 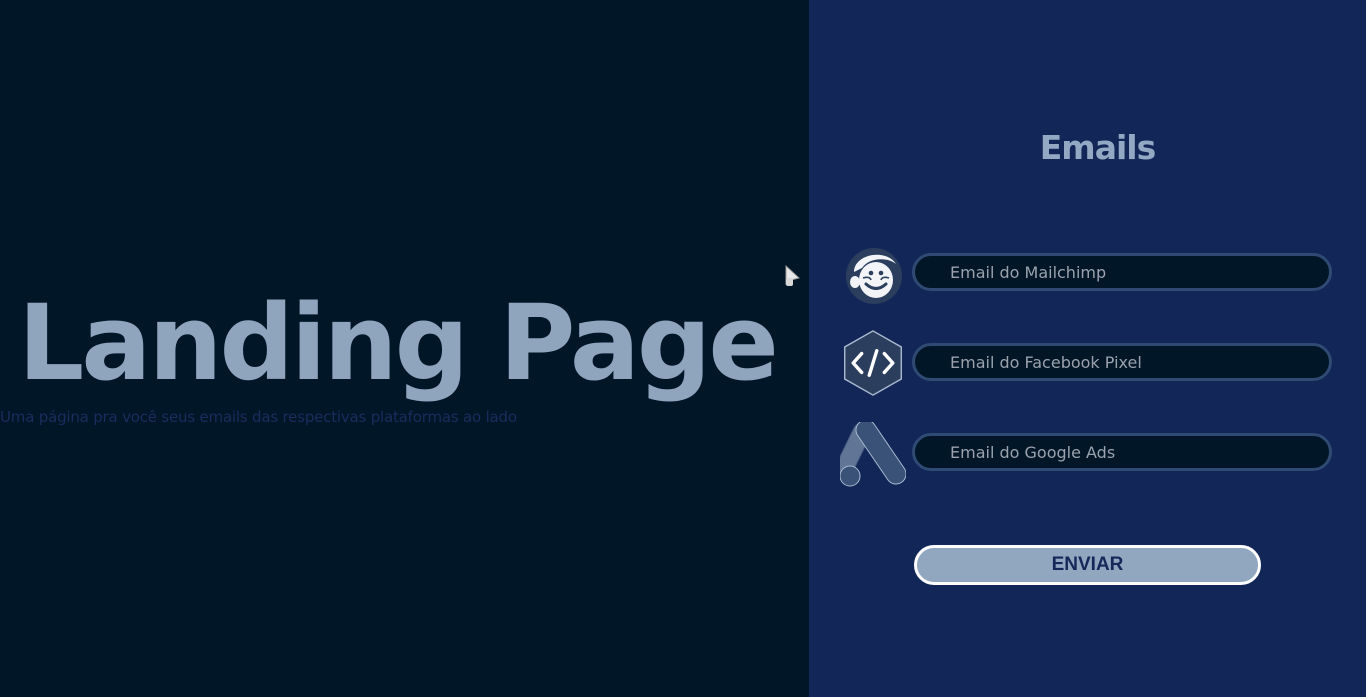 What do you see at coordinates (873, 454) in the screenshot?
I see `google-ads-icon` at bounding box center [873, 454].